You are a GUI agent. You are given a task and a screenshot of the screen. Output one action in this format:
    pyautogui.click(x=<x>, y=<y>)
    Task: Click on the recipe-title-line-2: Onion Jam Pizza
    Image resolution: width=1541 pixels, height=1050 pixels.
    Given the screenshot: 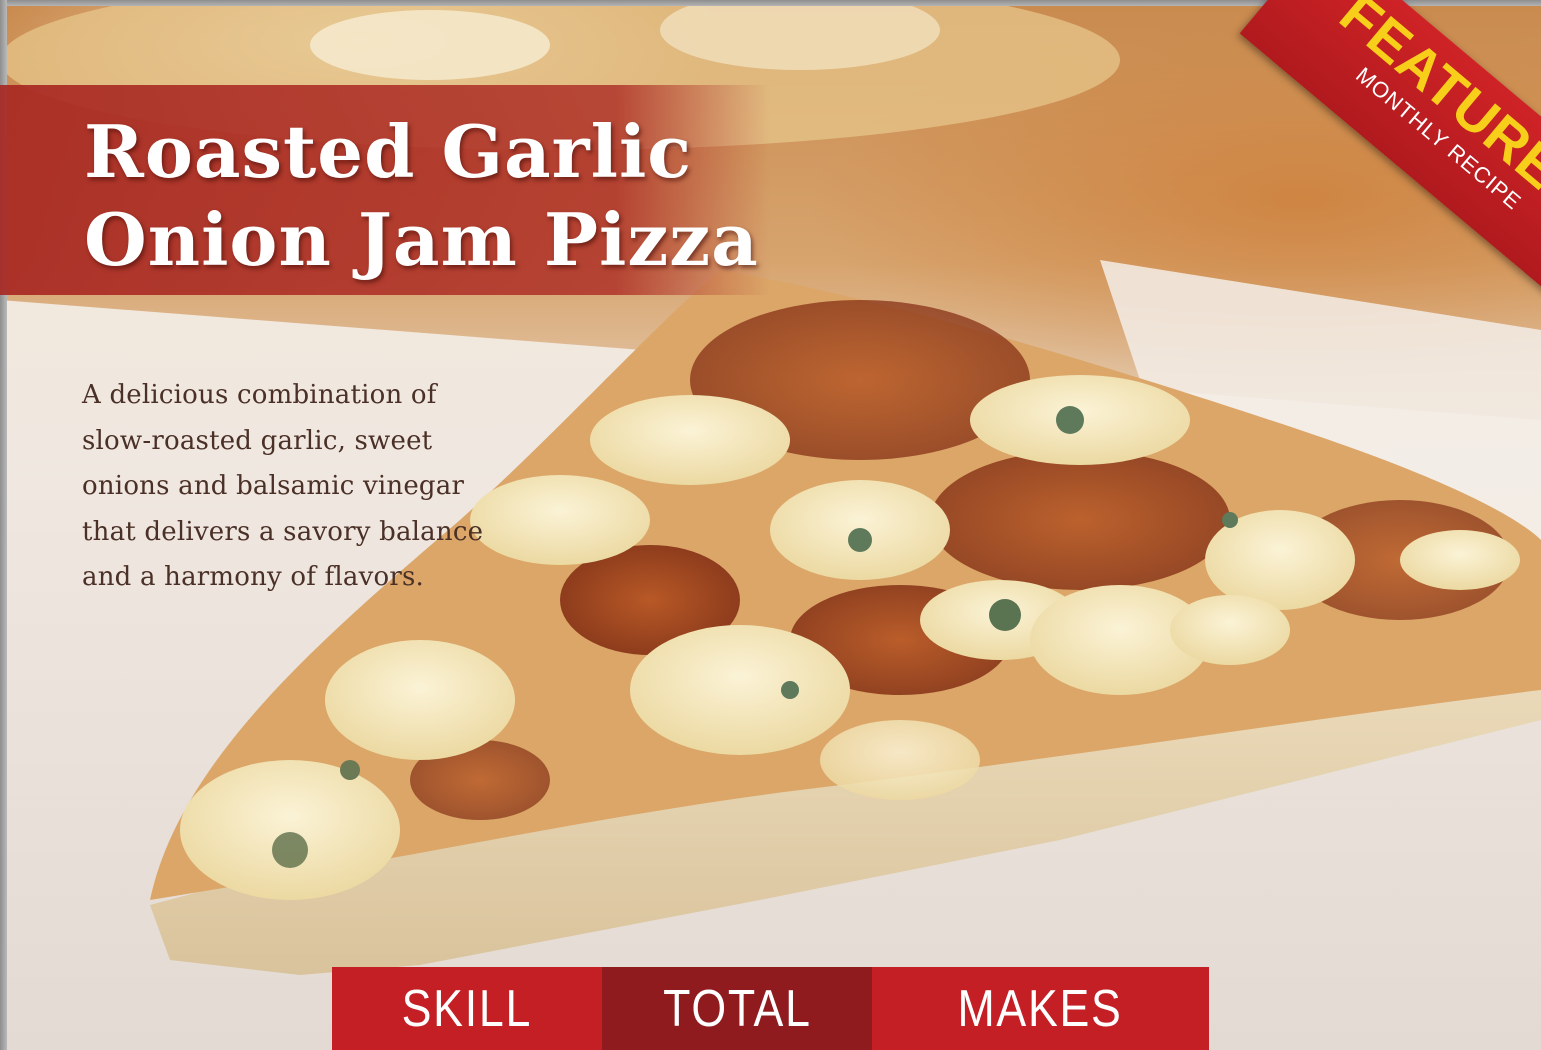 What is the action you would take?
    pyautogui.click(x=421, y=239)
    